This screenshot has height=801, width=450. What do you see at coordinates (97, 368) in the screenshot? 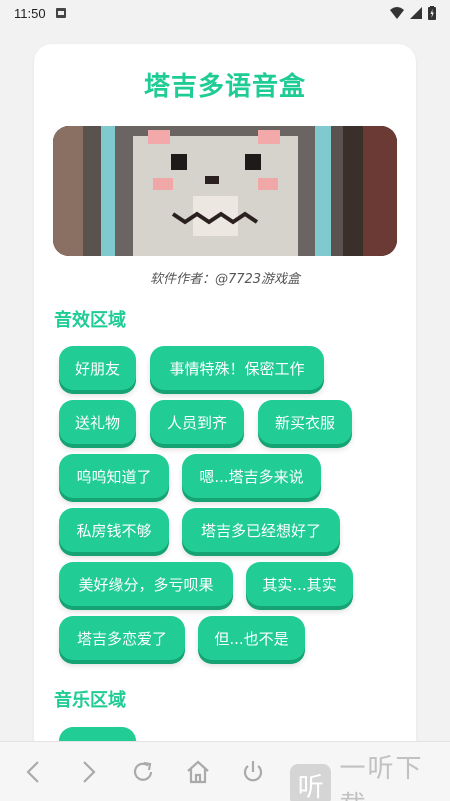
I see `sound-button: 好朋友` at bounding box center [97, 368].